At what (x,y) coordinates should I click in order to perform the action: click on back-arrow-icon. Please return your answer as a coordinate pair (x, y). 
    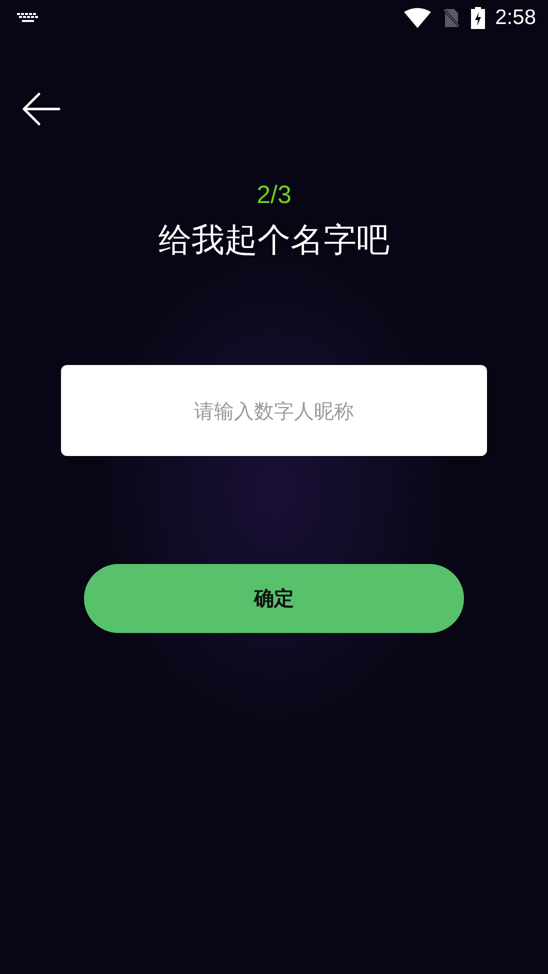
    Looking at the image, I should click on (41, 109).